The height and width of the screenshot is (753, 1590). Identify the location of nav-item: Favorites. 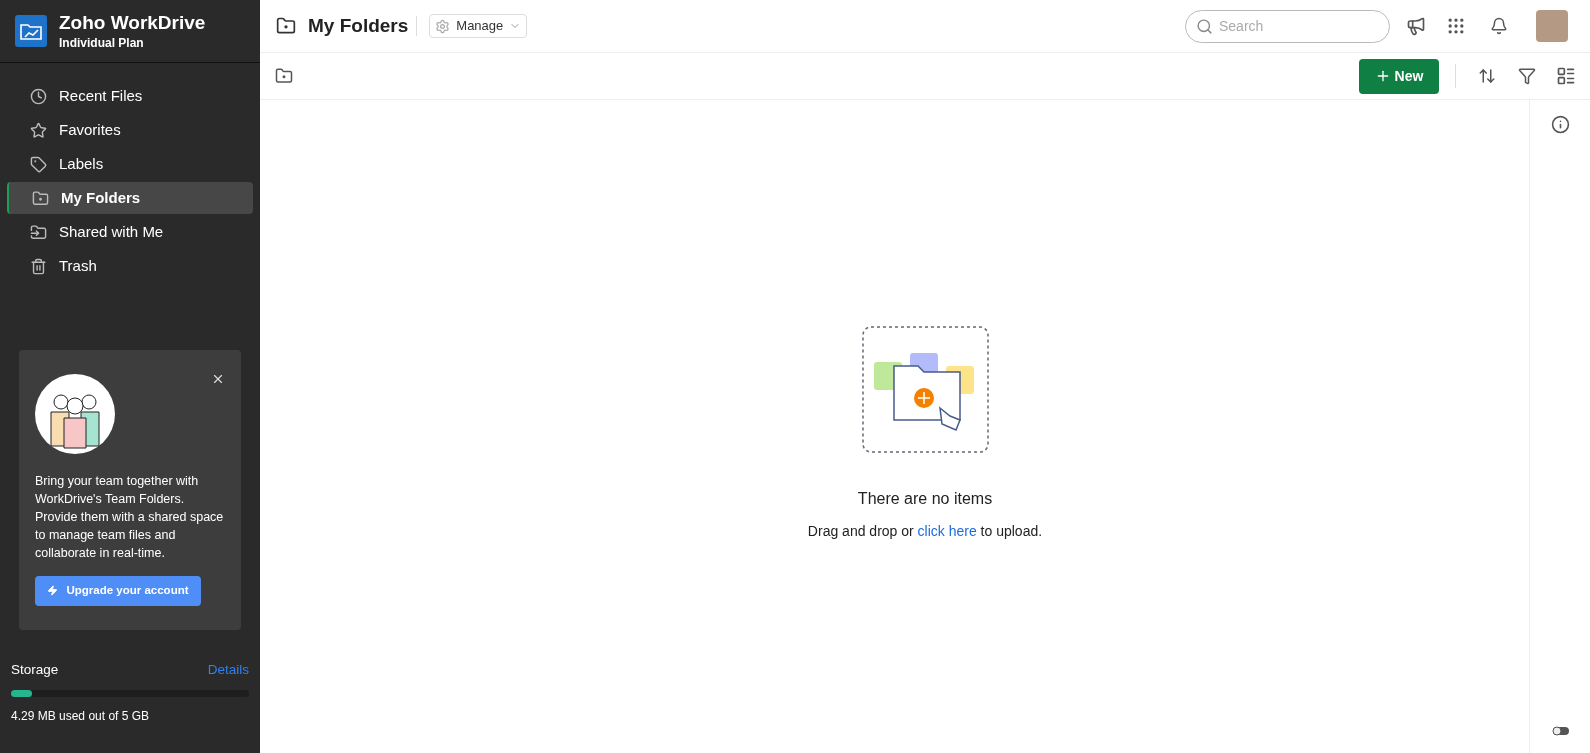
(130, 130).